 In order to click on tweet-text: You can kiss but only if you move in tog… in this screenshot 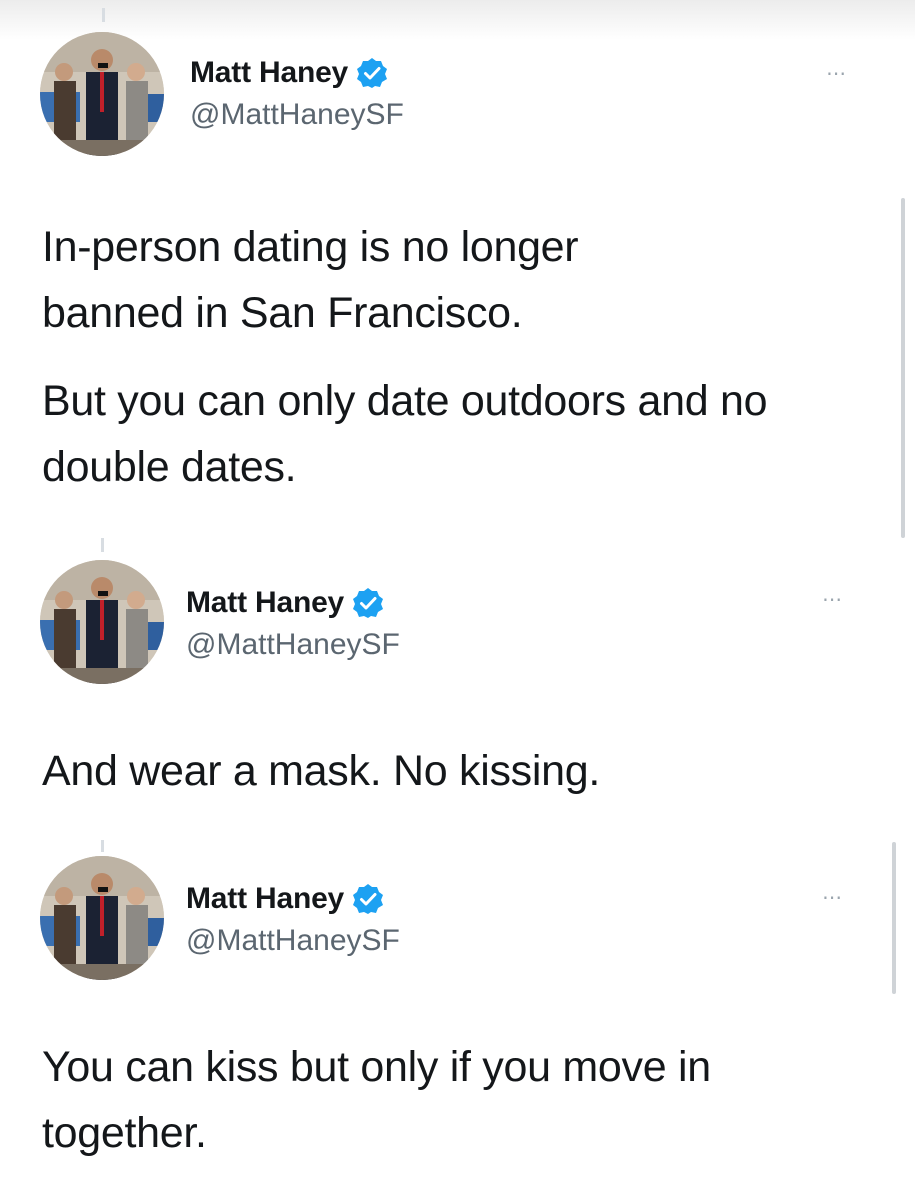, I will do `click(457, 1100)`.